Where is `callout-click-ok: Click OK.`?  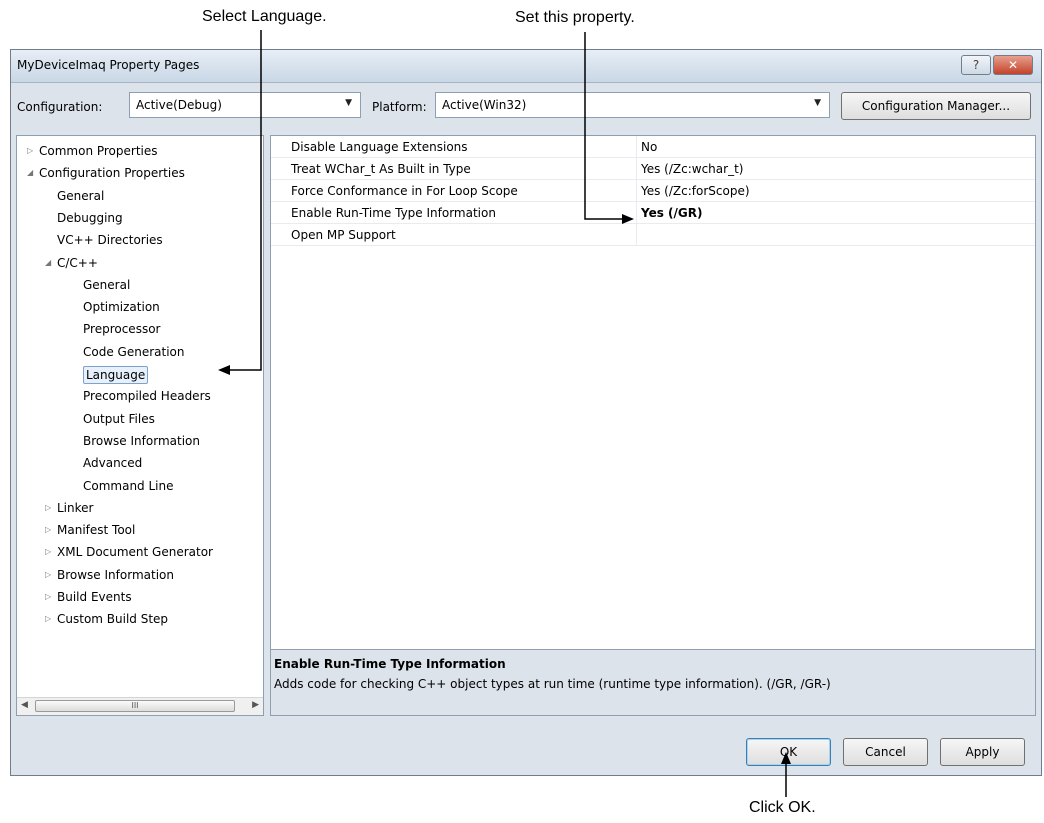 callout-click-ok: Click OK. is located at coordinates (782, 807).